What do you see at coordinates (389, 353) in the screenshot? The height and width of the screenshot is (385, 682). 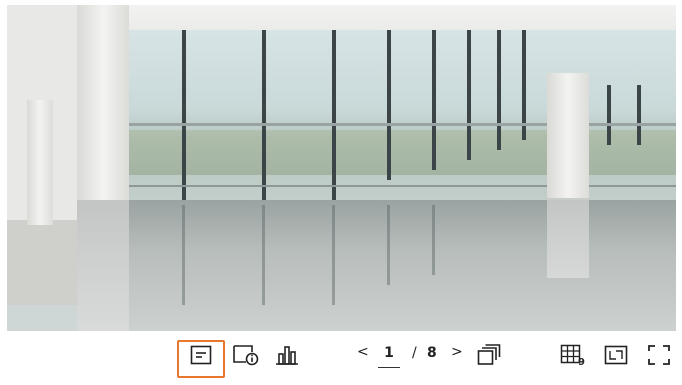 I see `current-page-number: 1` at bounding box center [389, 353].